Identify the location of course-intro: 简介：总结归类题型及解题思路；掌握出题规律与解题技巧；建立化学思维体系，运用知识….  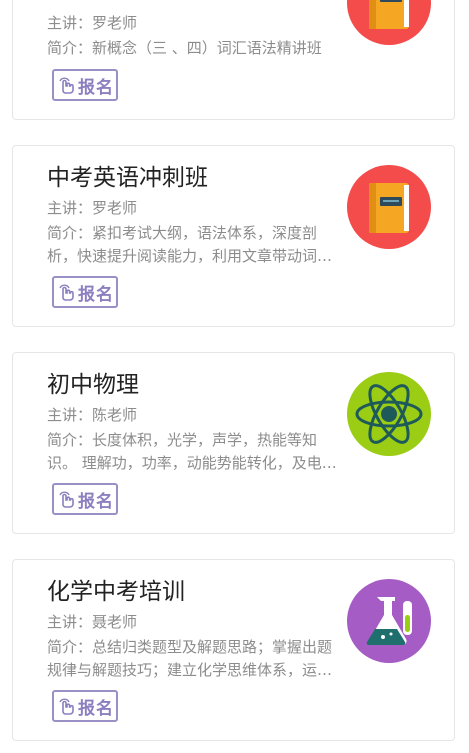
(190, 658).